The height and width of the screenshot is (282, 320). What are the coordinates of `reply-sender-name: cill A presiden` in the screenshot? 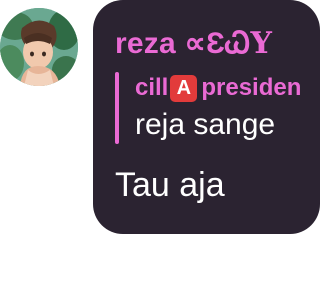 It's located at (218, 88).